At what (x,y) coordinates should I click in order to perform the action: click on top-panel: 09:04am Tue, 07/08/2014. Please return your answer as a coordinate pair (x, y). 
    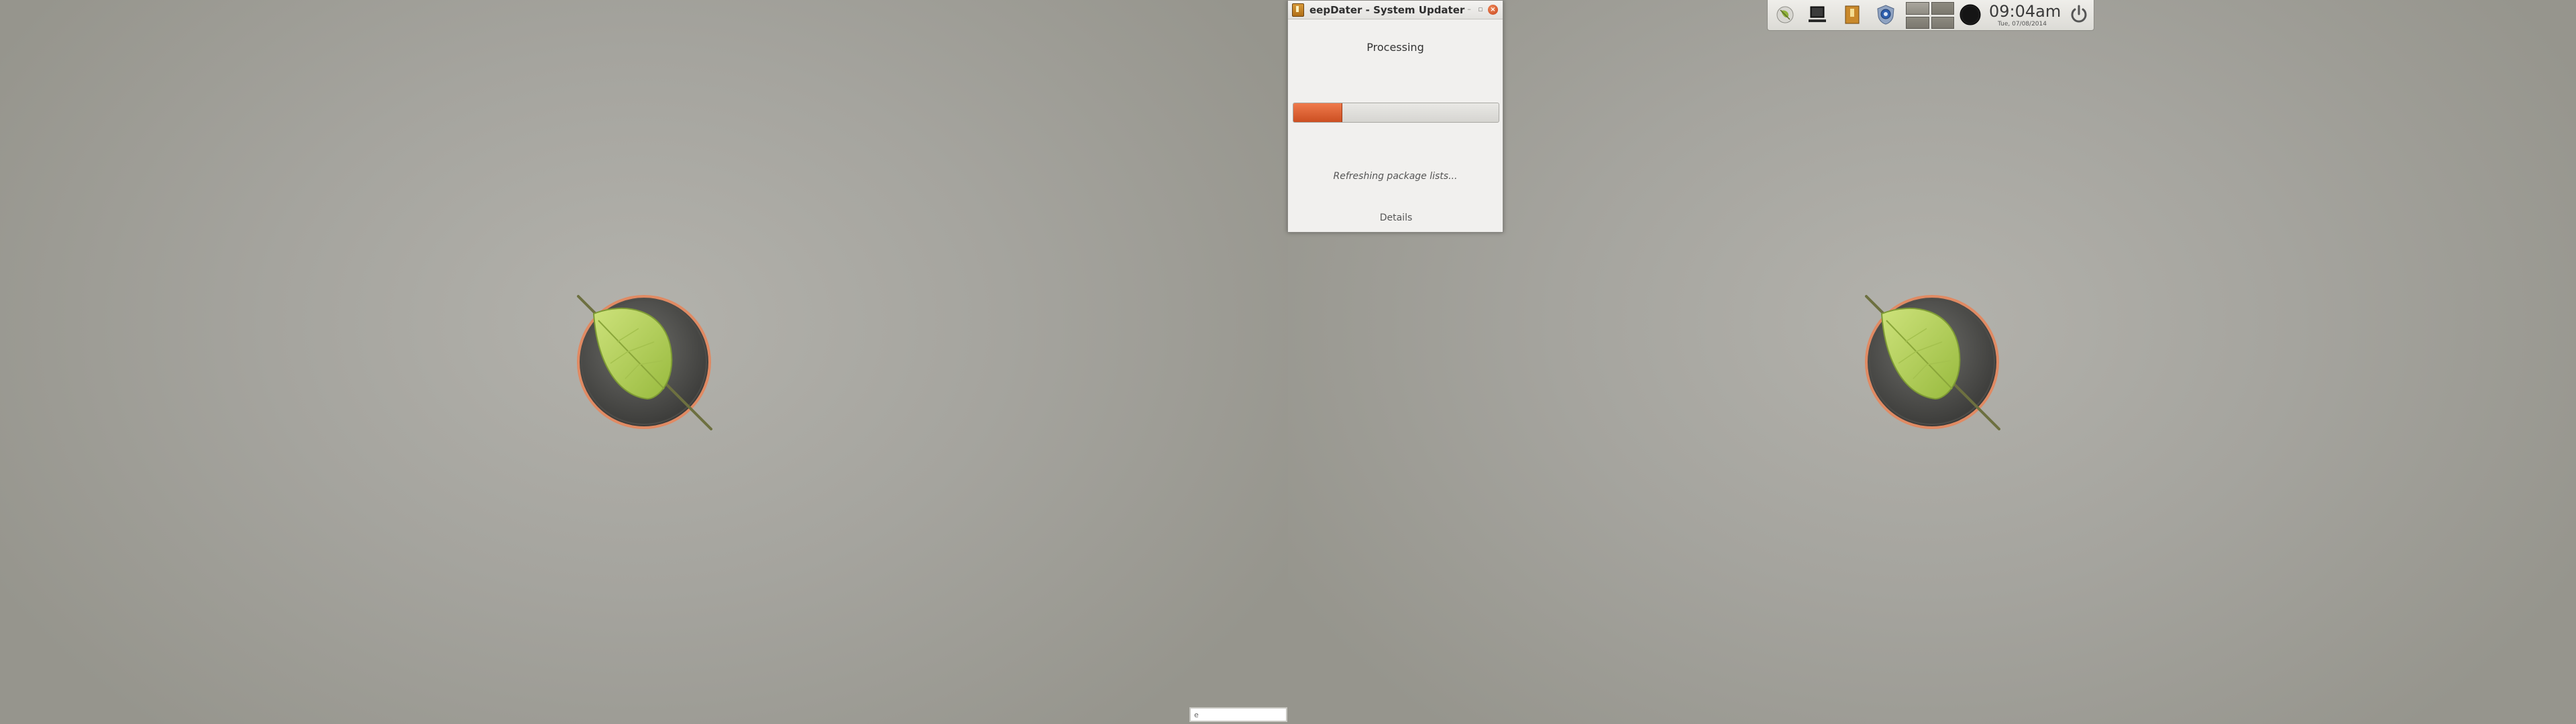
    Looking at the image, I should click on (1930, 15).